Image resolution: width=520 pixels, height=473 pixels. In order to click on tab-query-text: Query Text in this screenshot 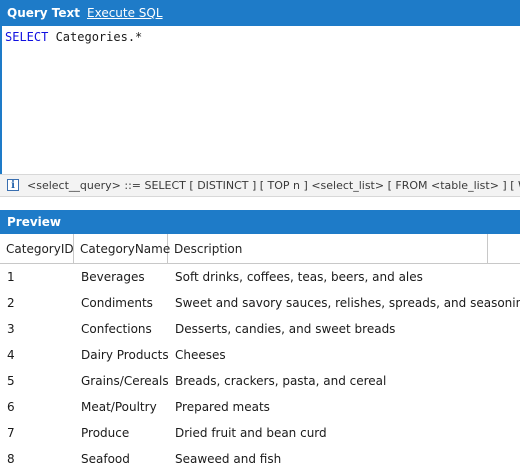, I will do `click(43, 13)`.